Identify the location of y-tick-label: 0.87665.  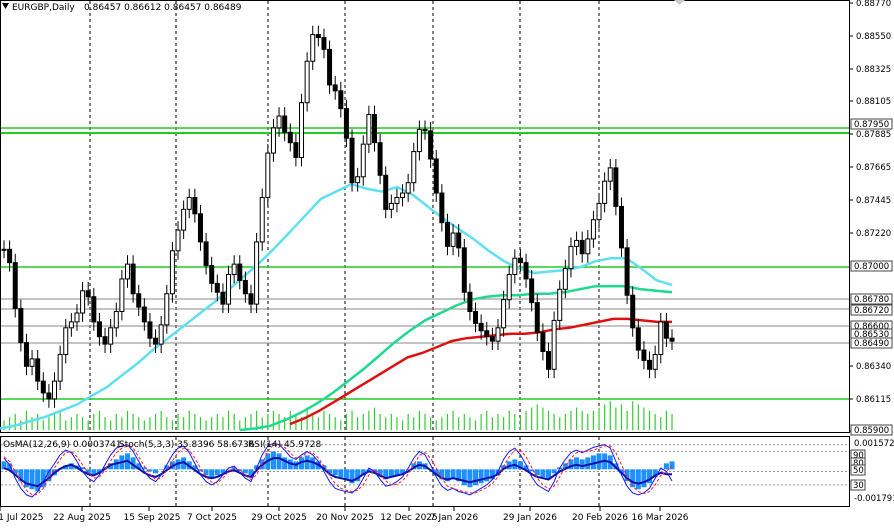
(873, 168).